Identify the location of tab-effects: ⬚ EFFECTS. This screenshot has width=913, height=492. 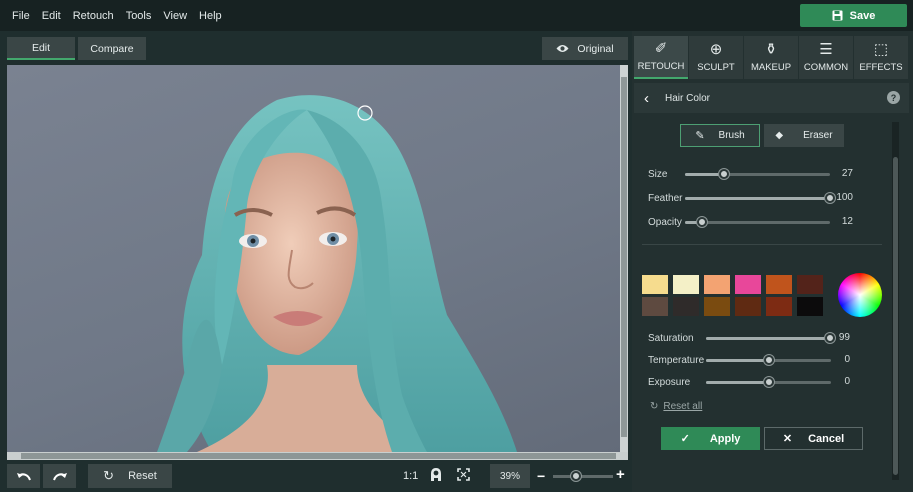
(881, 57).